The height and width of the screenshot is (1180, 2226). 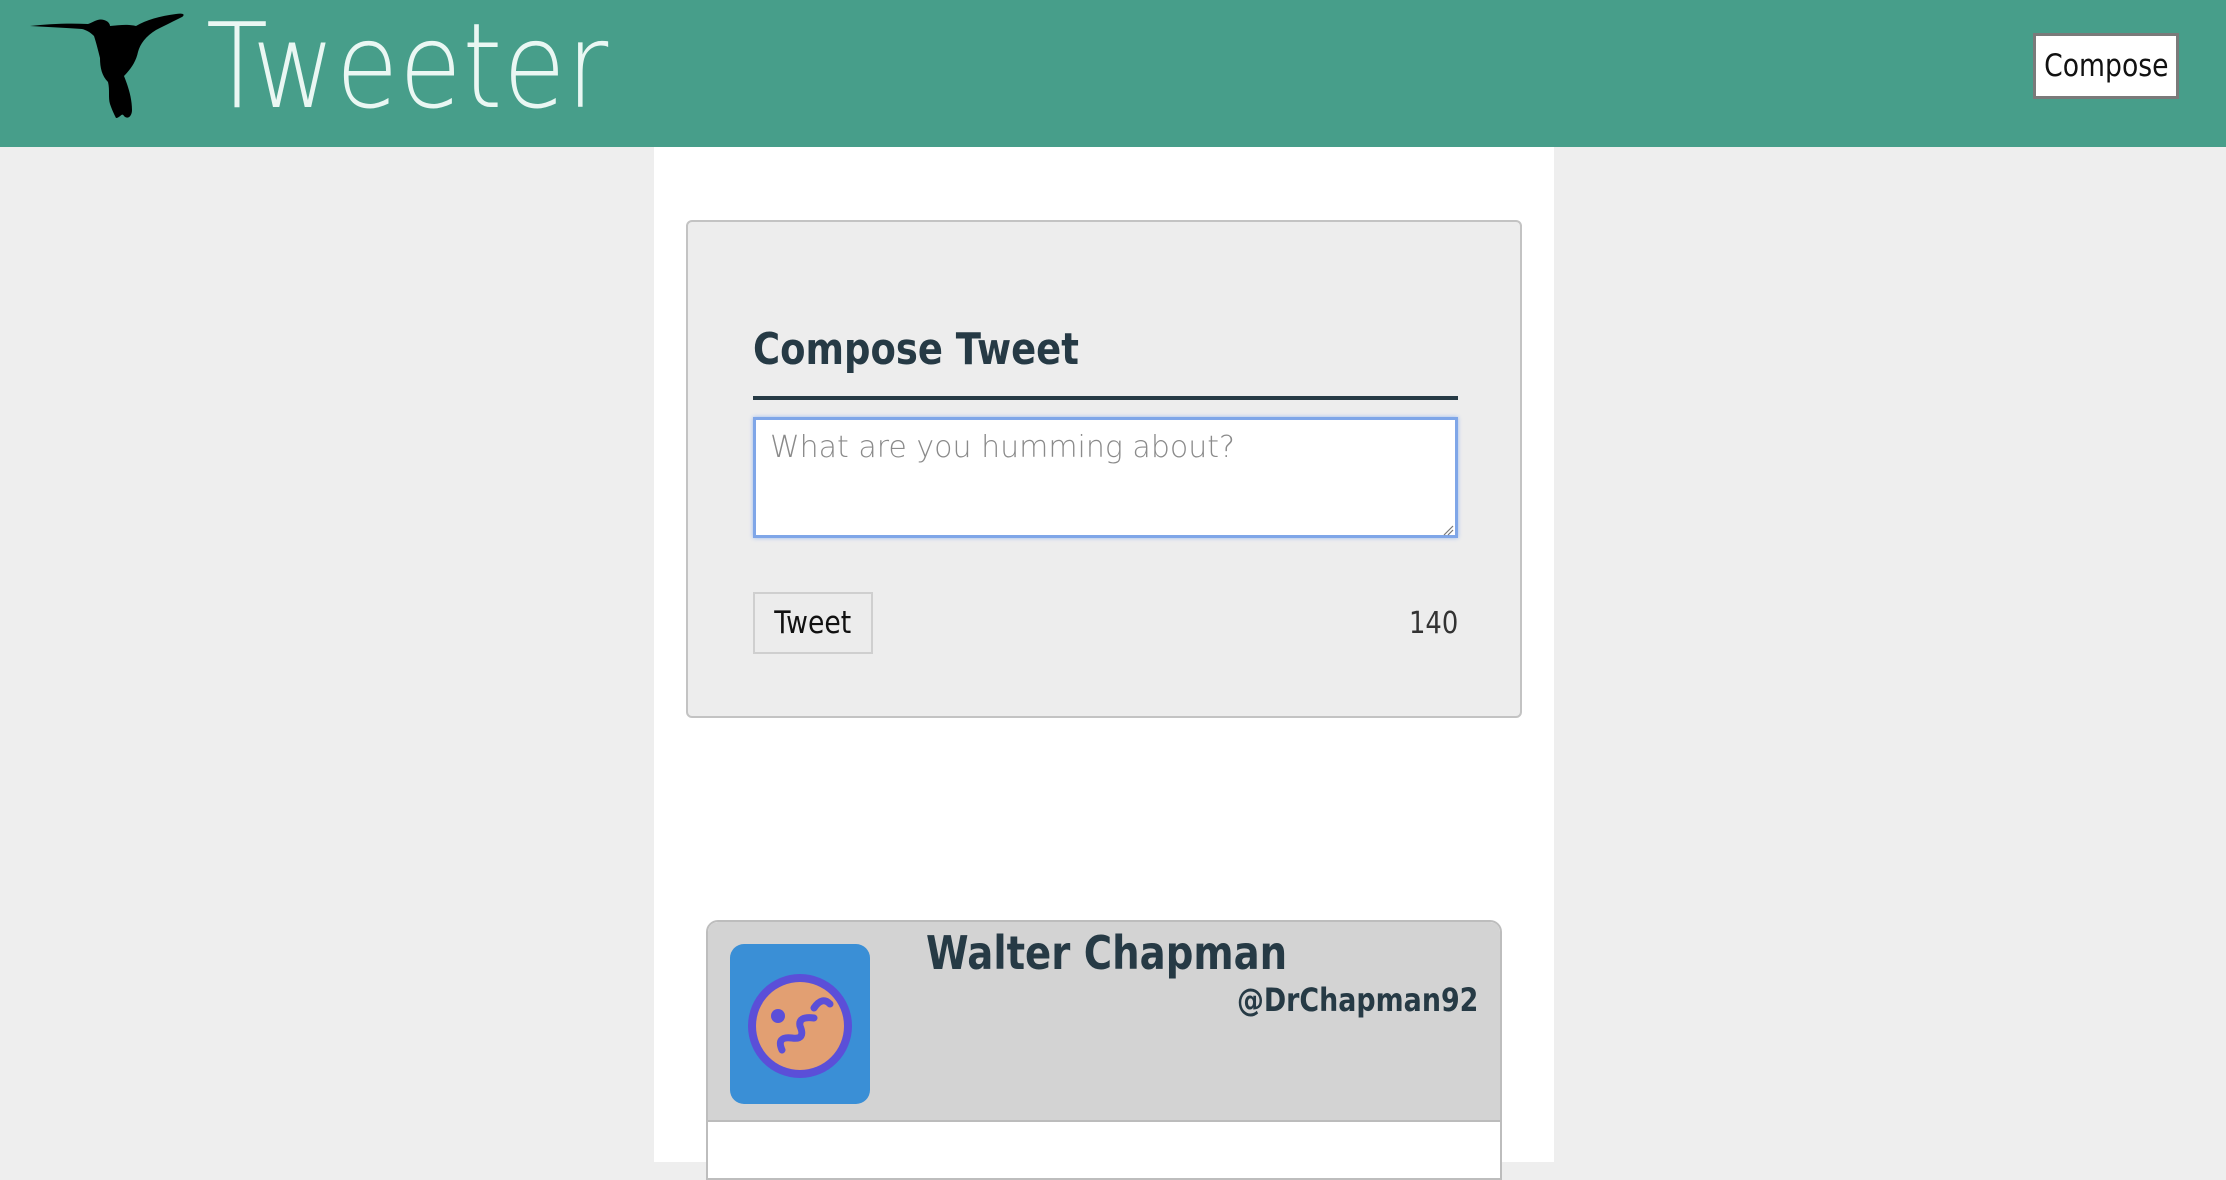 What do you see at coordinates (408, 67) in the screenshot?
I see `brand-title: Tweeter` at bounding box center [408, 67].